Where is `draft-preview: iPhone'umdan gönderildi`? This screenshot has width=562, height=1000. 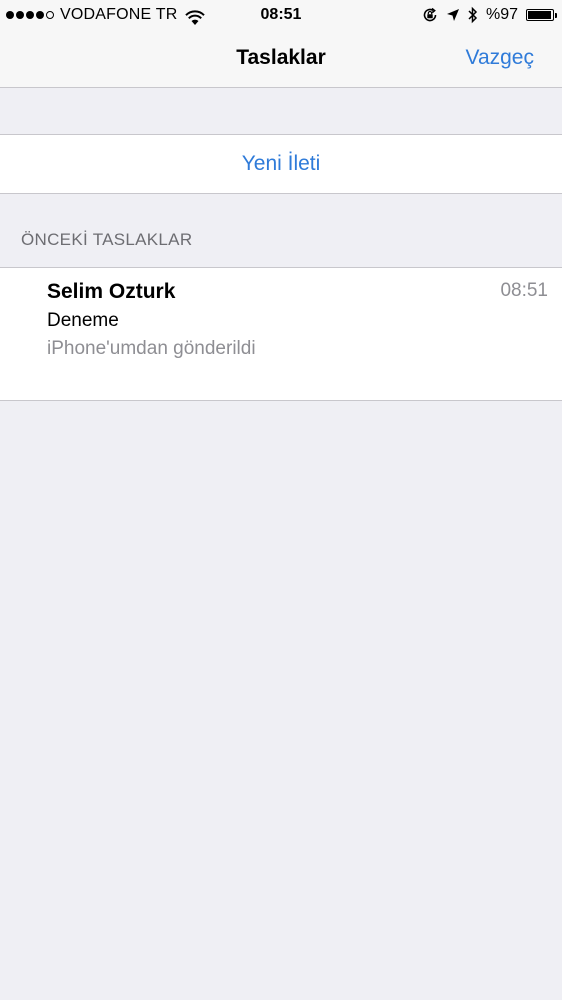 draft-preview: iPhone'umdan gönderildi is located at coordinates (151, 348).